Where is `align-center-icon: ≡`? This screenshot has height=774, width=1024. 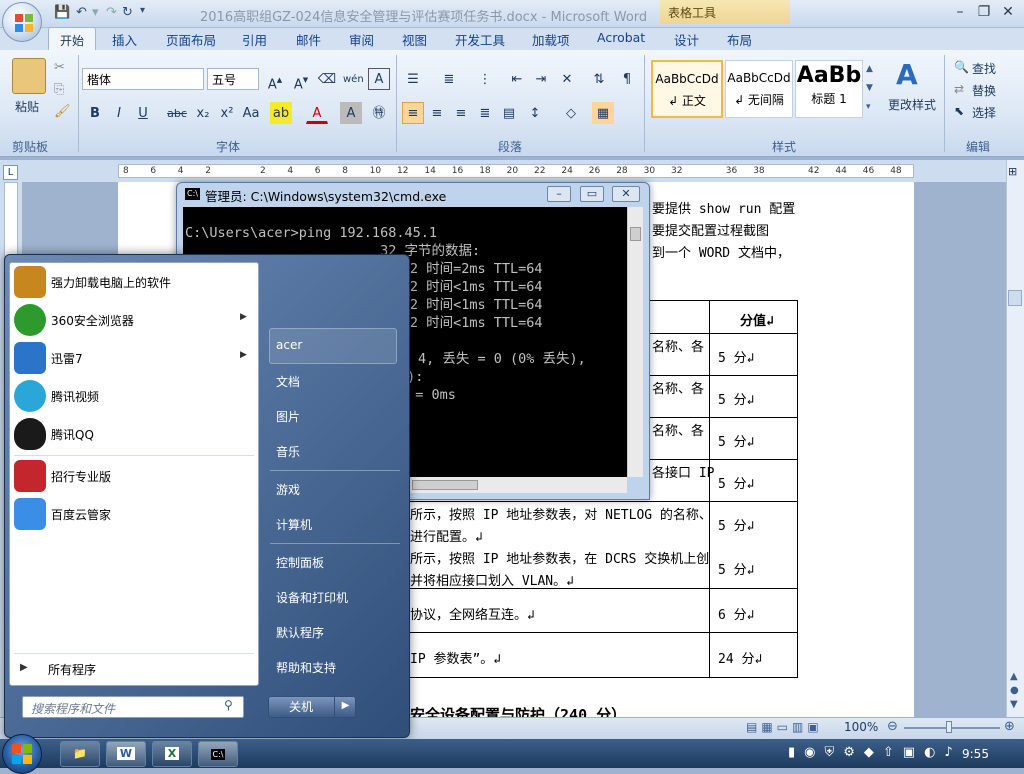
align-center-icon: ≡ is located at coordinates (437, 113).